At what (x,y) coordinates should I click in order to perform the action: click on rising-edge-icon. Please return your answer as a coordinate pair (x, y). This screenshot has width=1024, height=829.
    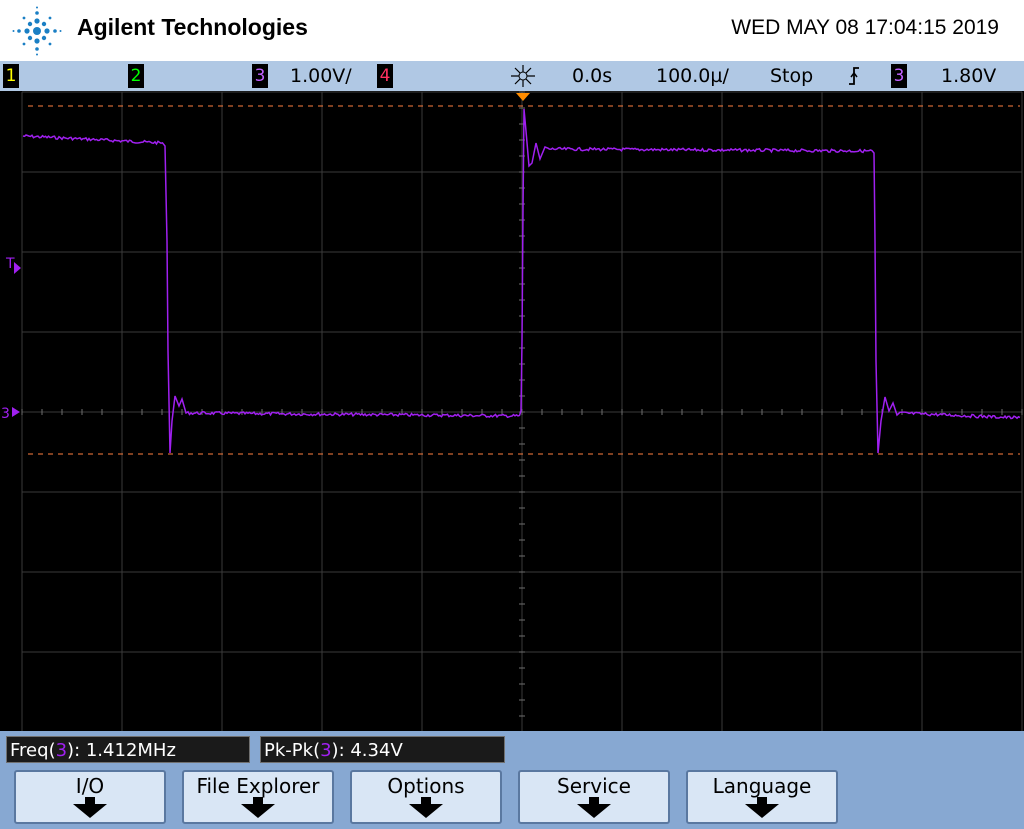
    Looking at the image, I should click on (854, 76).